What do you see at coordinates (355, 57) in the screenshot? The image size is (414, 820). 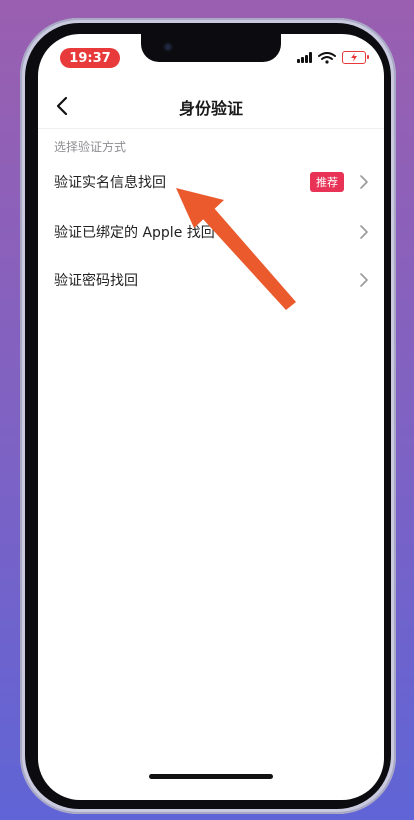 I see `battery-charging-icon` at bounding box center [355, 57].